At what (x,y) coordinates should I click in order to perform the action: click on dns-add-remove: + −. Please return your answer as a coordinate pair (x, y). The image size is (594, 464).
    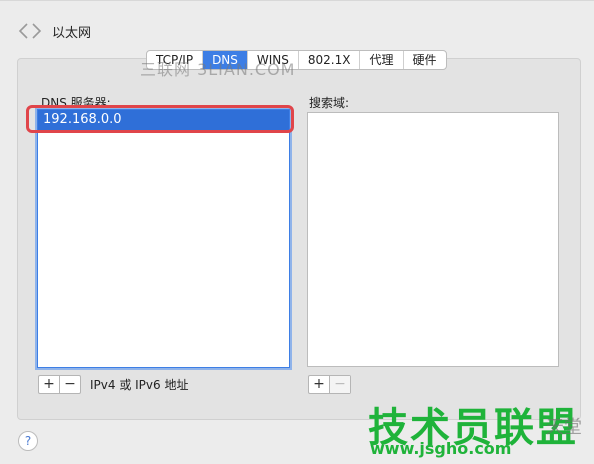
    Looking at the image, I should click on (59, 384).